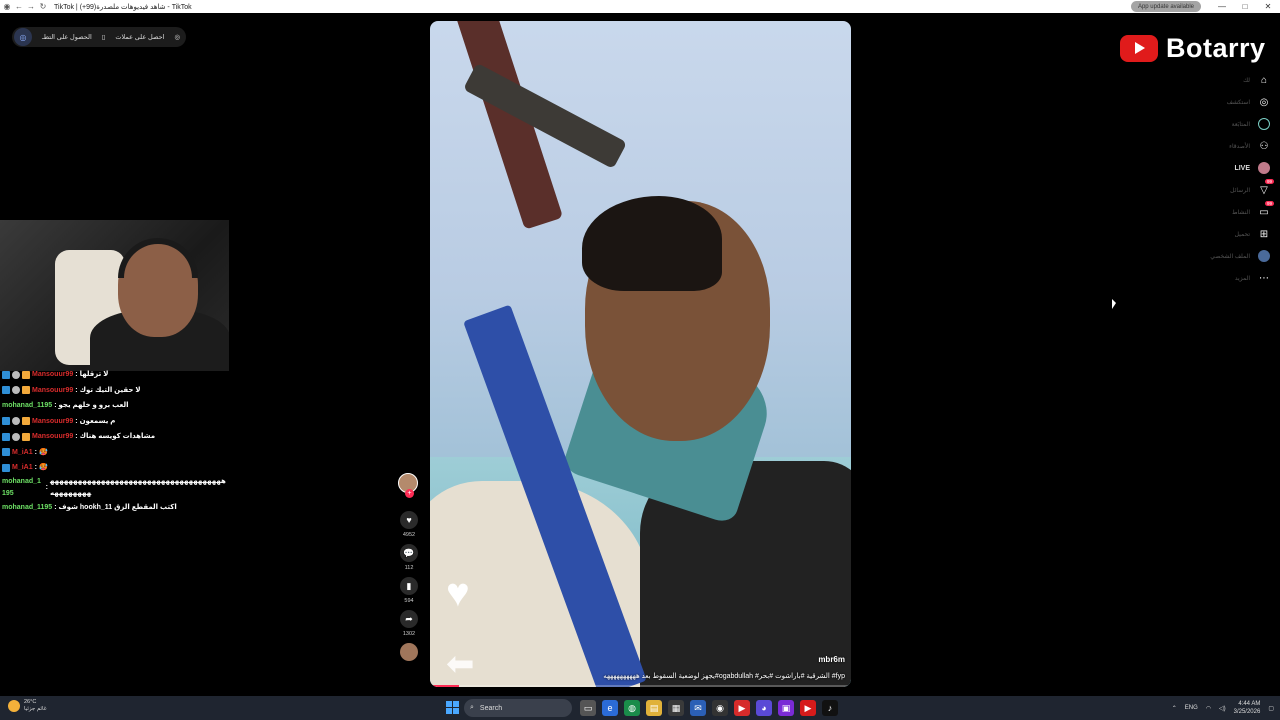 The height and width of the screenshot is (720, 1280). I want to click on home-icon: ⌂, so click(1264, 80).